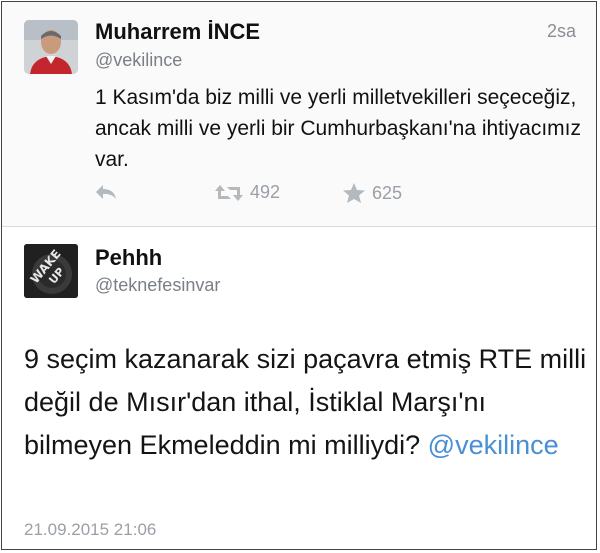 This screenshot has width=600, height=553. Describe the element at coordinates (265, 192) in the screenshot. I see `retweet-count: 492` at that location.